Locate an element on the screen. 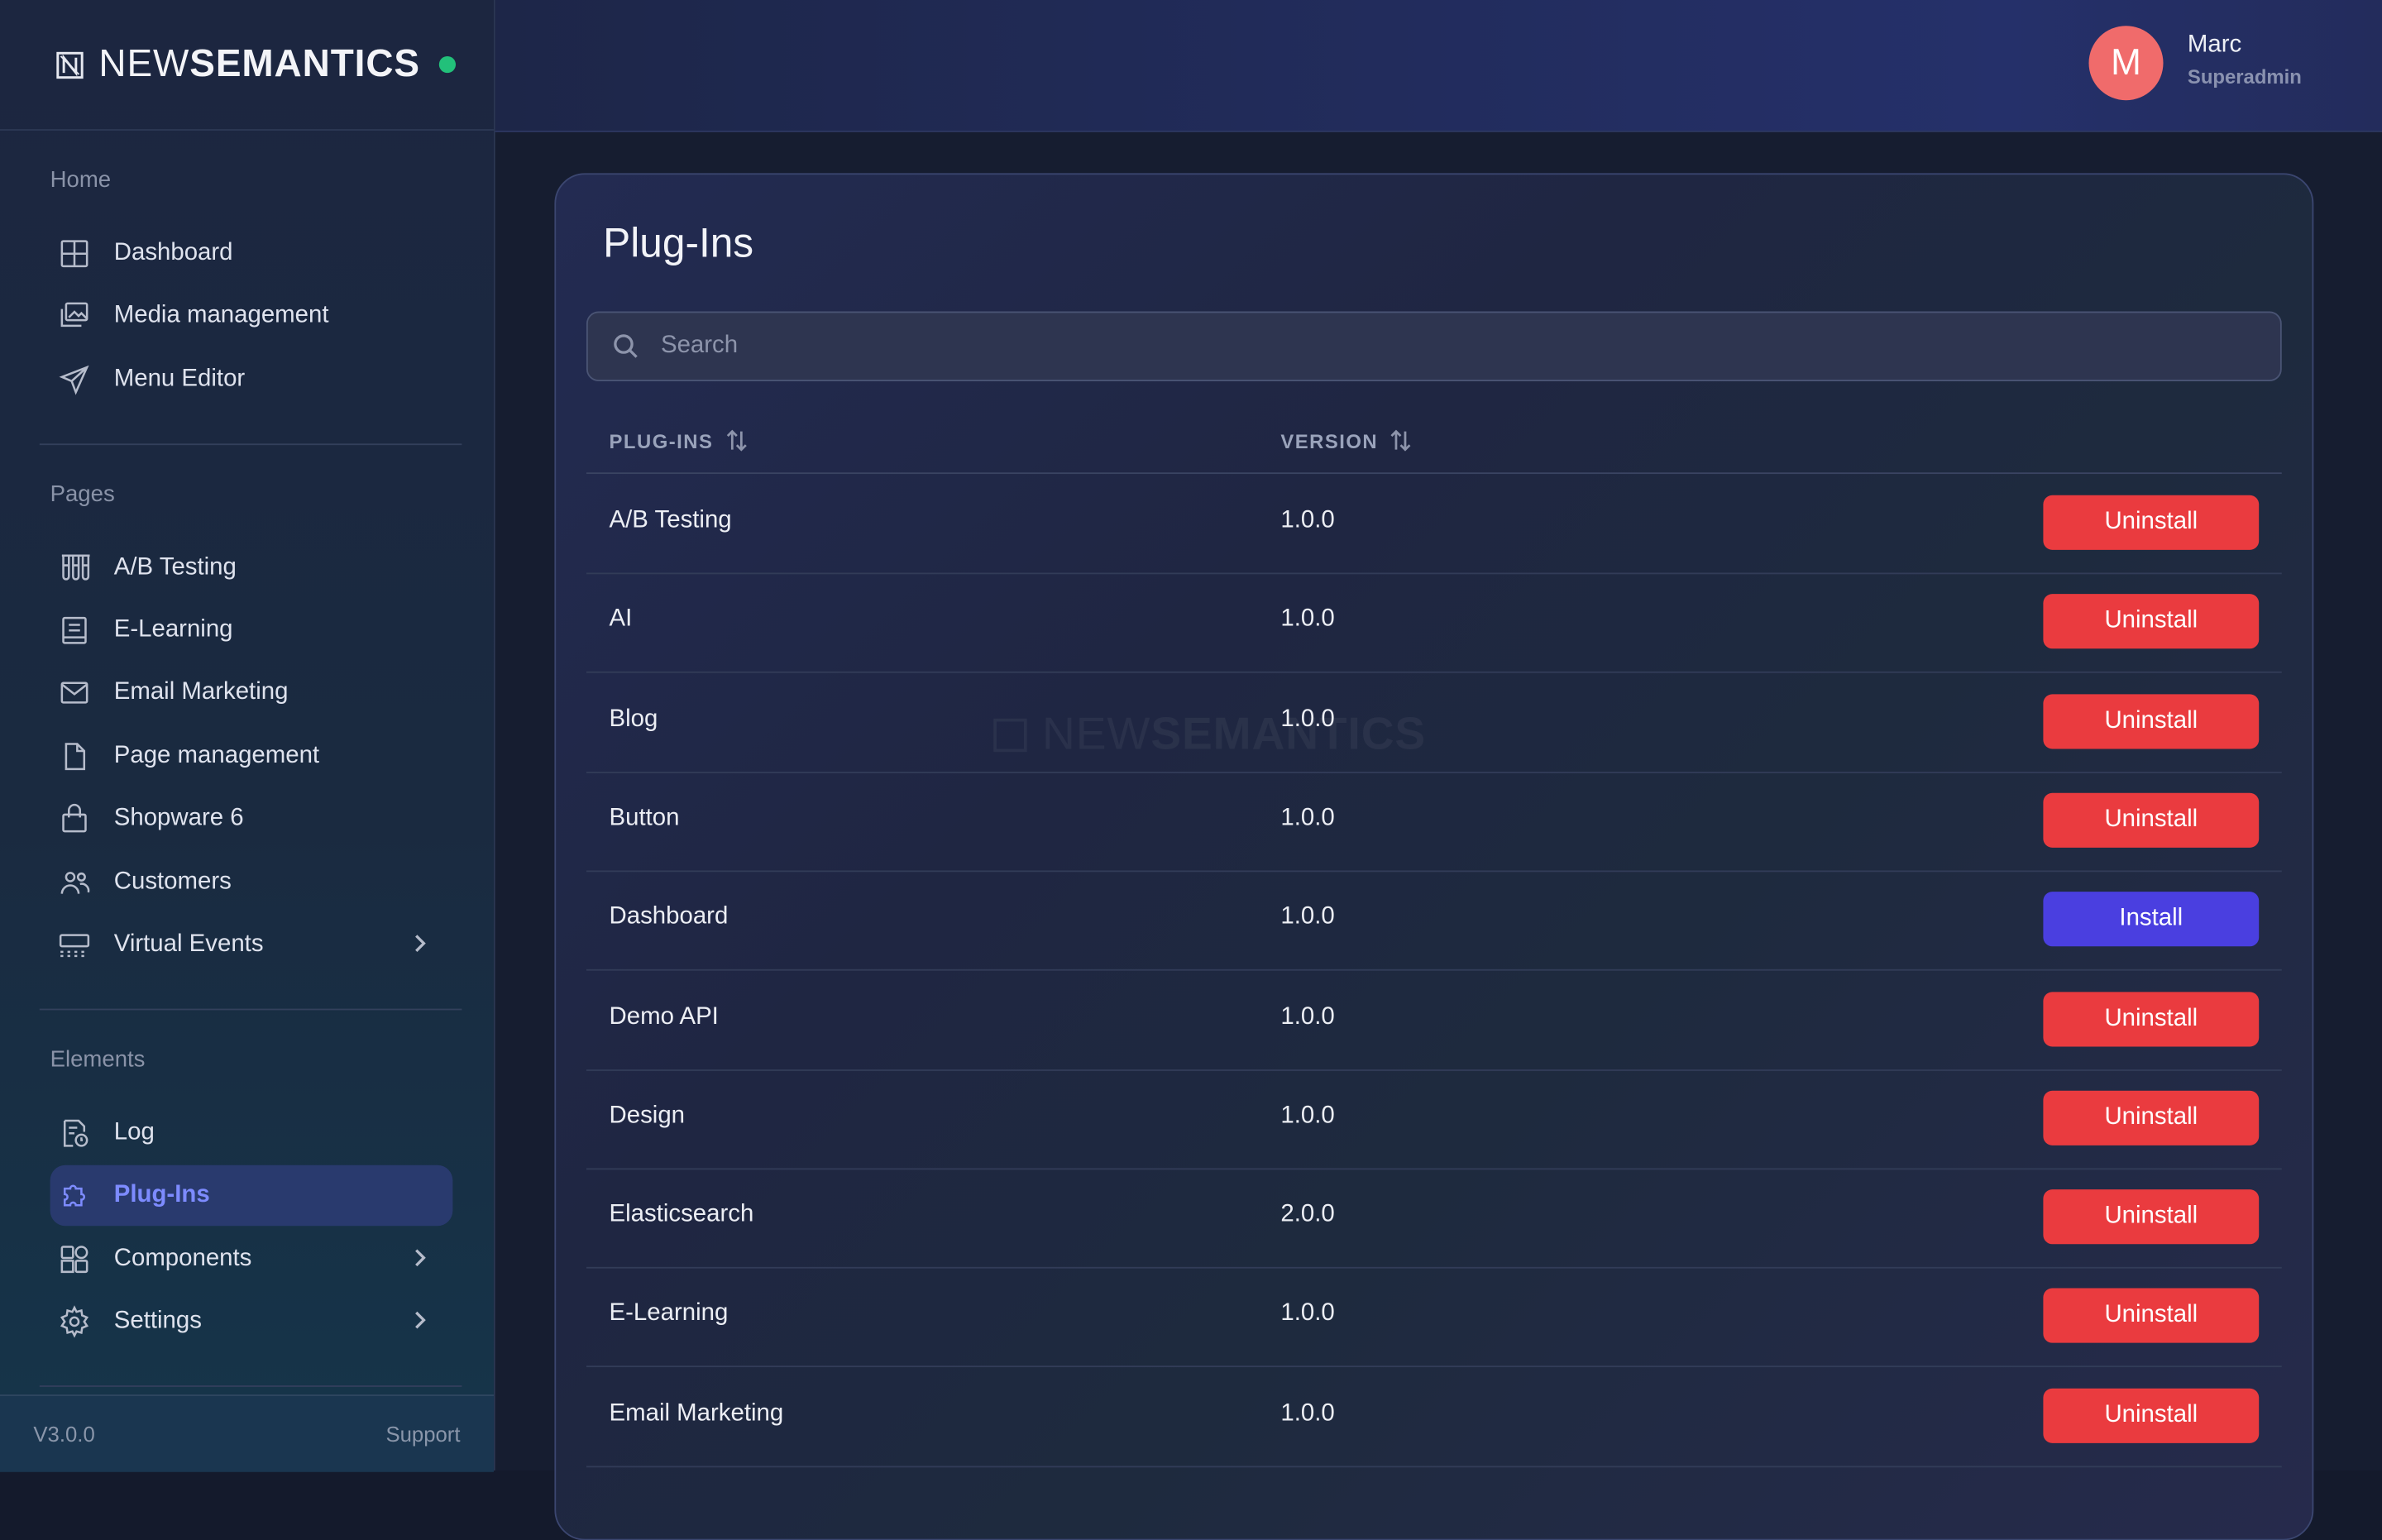 This screenshot has height=1540, width=2382. sidebar-item-label: Email Marketing is located at coordinates (201, 692).